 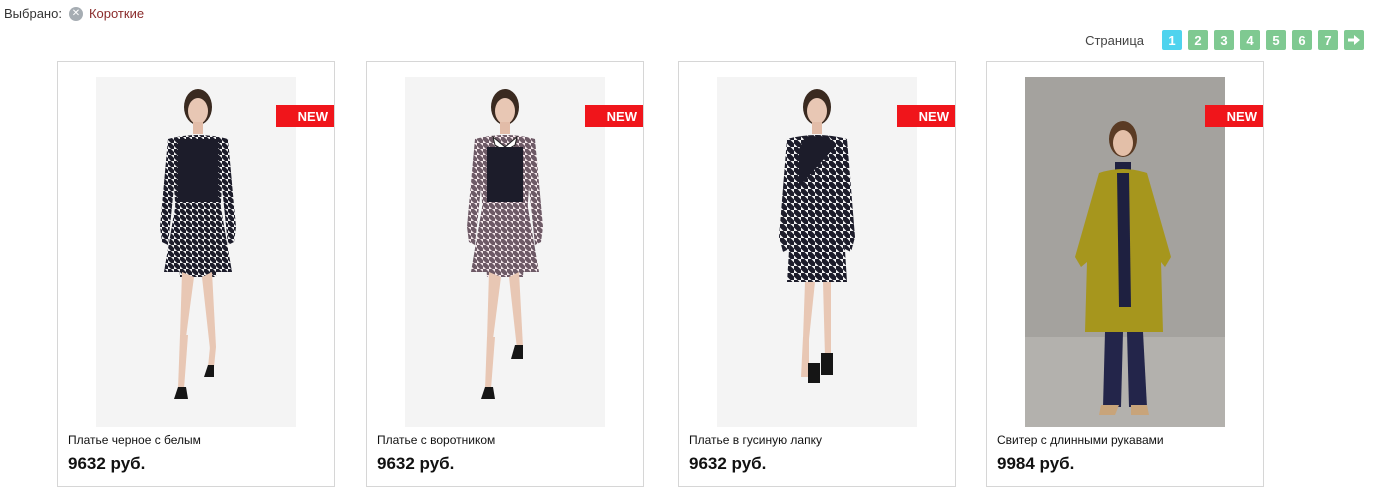 I want to click on filter-chip-label: Короткие, so click(x=116, y=13).